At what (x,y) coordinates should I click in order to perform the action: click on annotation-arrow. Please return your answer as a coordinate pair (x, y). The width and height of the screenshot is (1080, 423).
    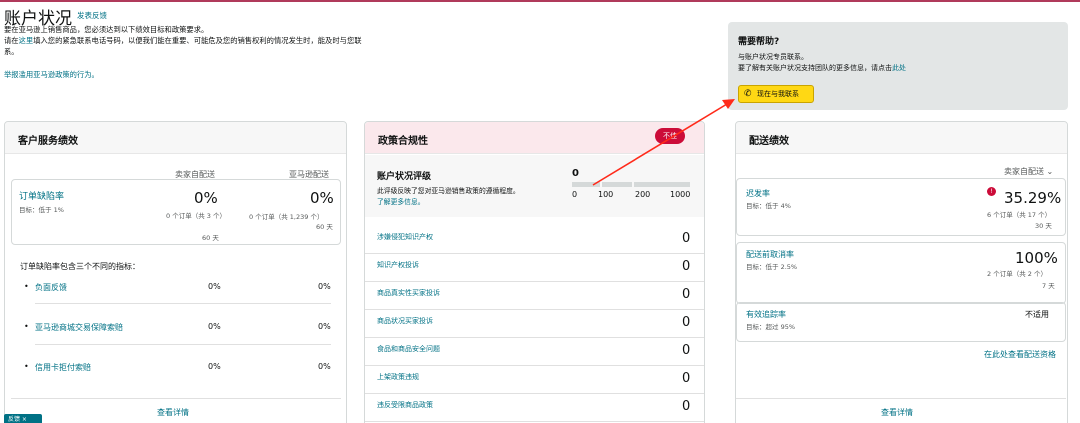
    Looking at the image, I should click on (663, 142).